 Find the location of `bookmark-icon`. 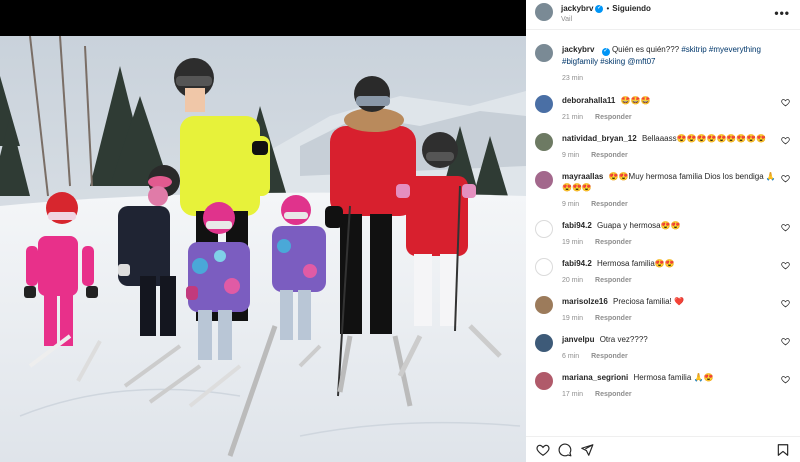

bookmark-icon is located at coordinates (783, 450).